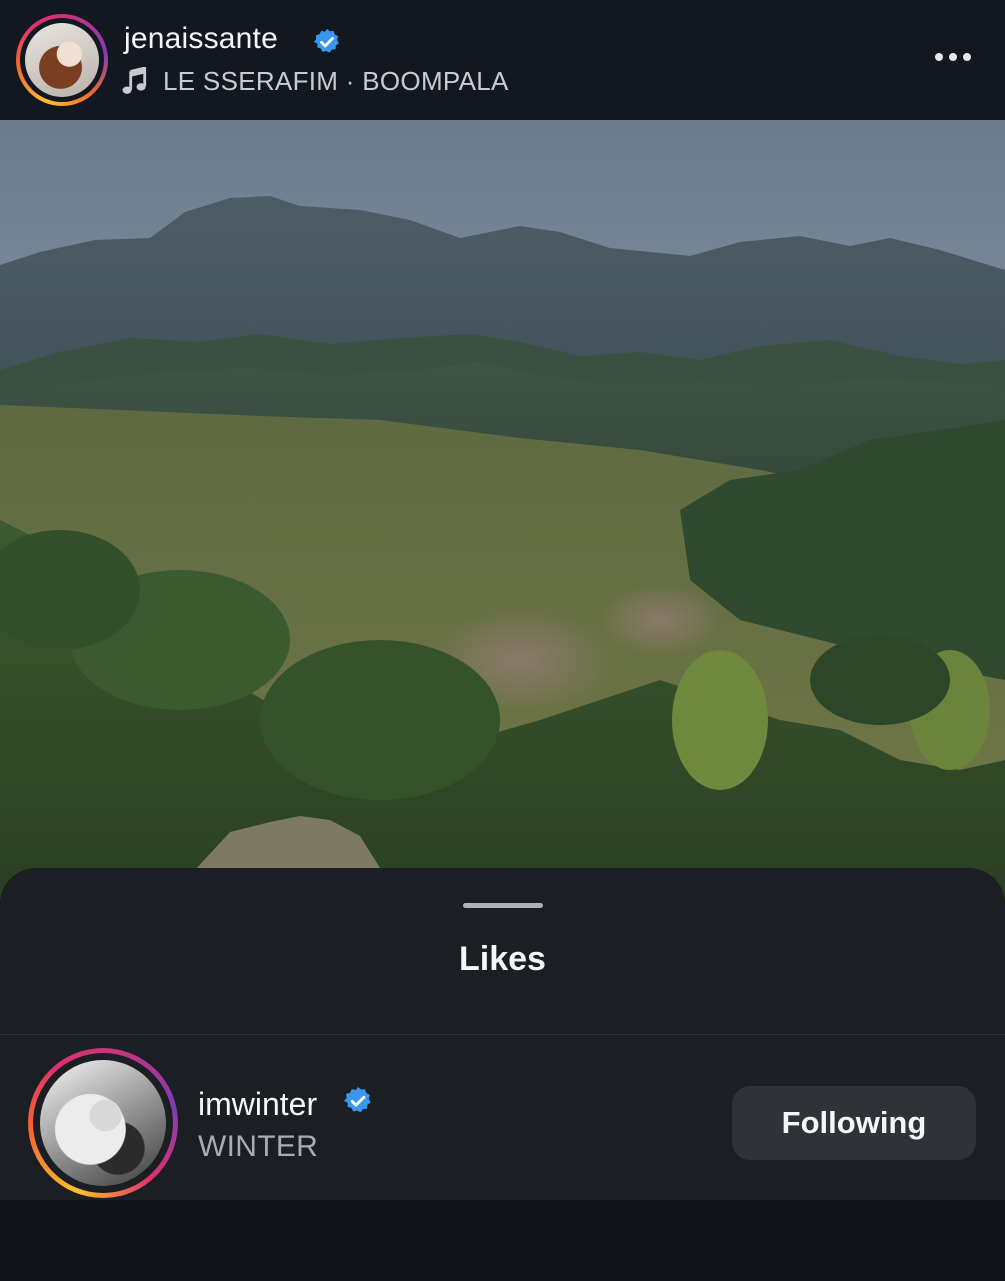 The width and height of the screenshot is (1005, 1281). Describe the element at coordinates (201, 39) in the screenshot. I see `author-username: jenaissante` at that location.